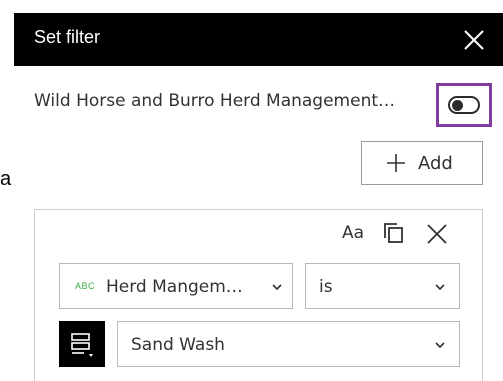 The width and height of the screenshot is (503, 381). What do you see at coordinates (457, 105) in the screenshot?
I see `toggle-knob` at bounding box center [457, 105].